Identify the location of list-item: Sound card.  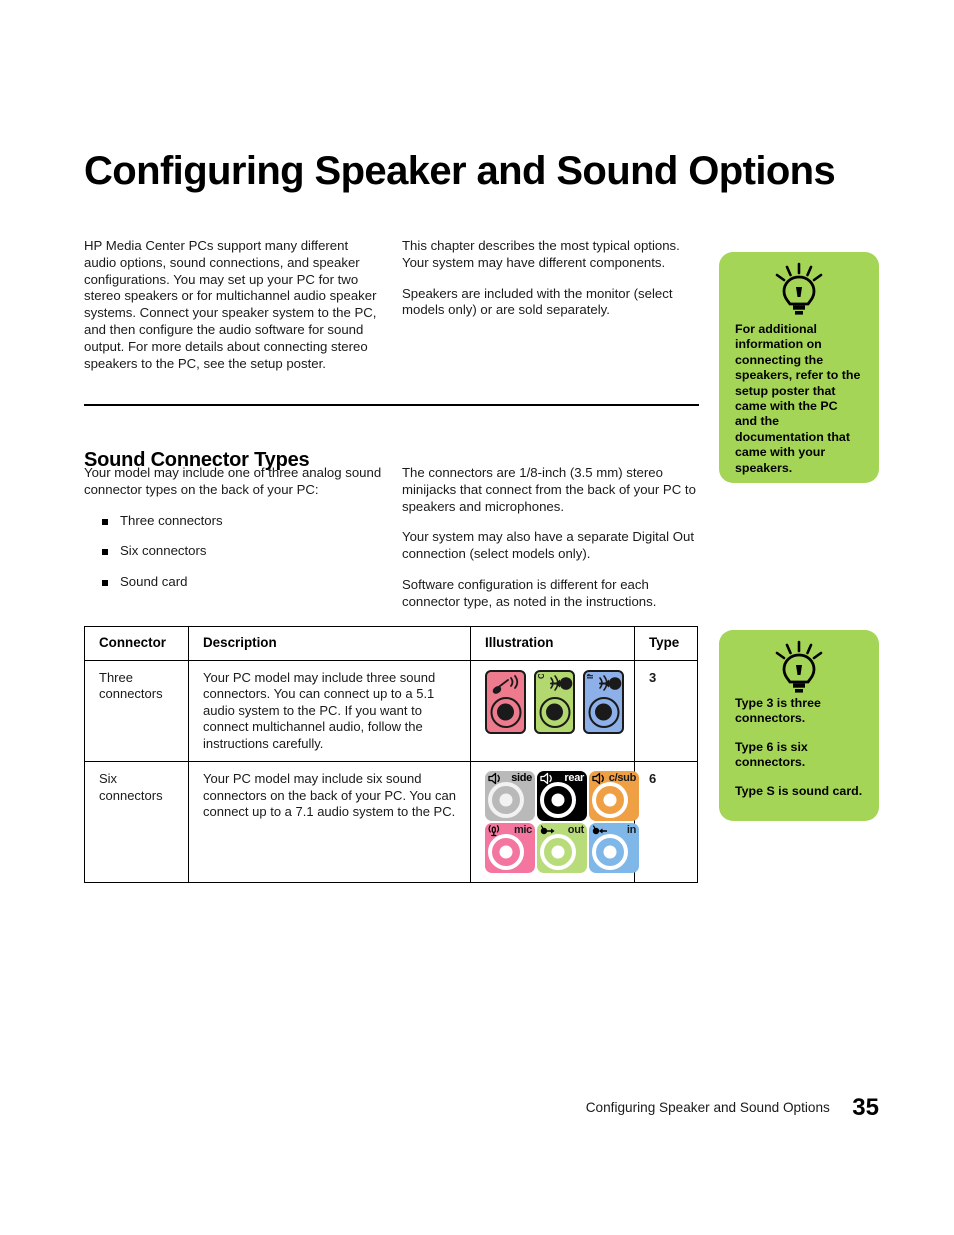
(234, 582).